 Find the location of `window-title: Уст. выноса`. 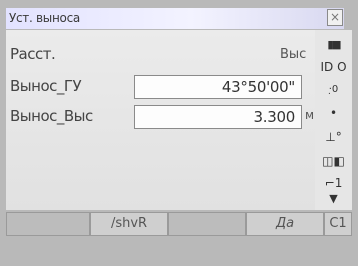

window-title: Уст. выноса is located at coordinates (44, 18).